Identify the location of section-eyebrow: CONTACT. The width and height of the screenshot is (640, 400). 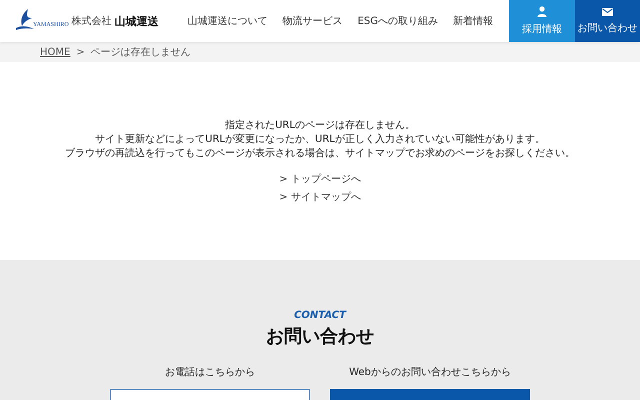
(320, 315).